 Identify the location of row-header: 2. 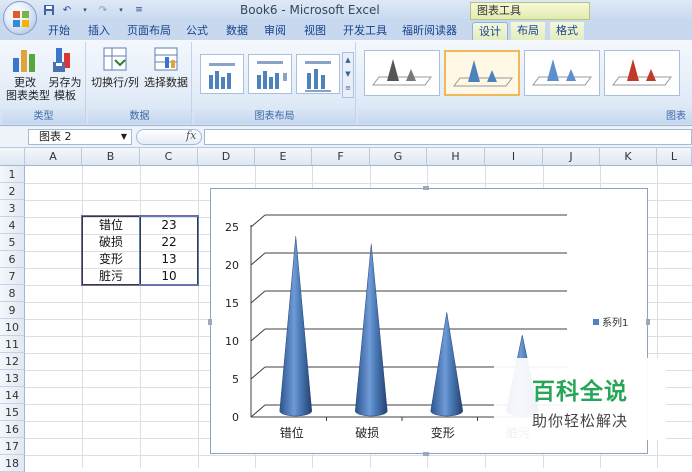
(12, 191).